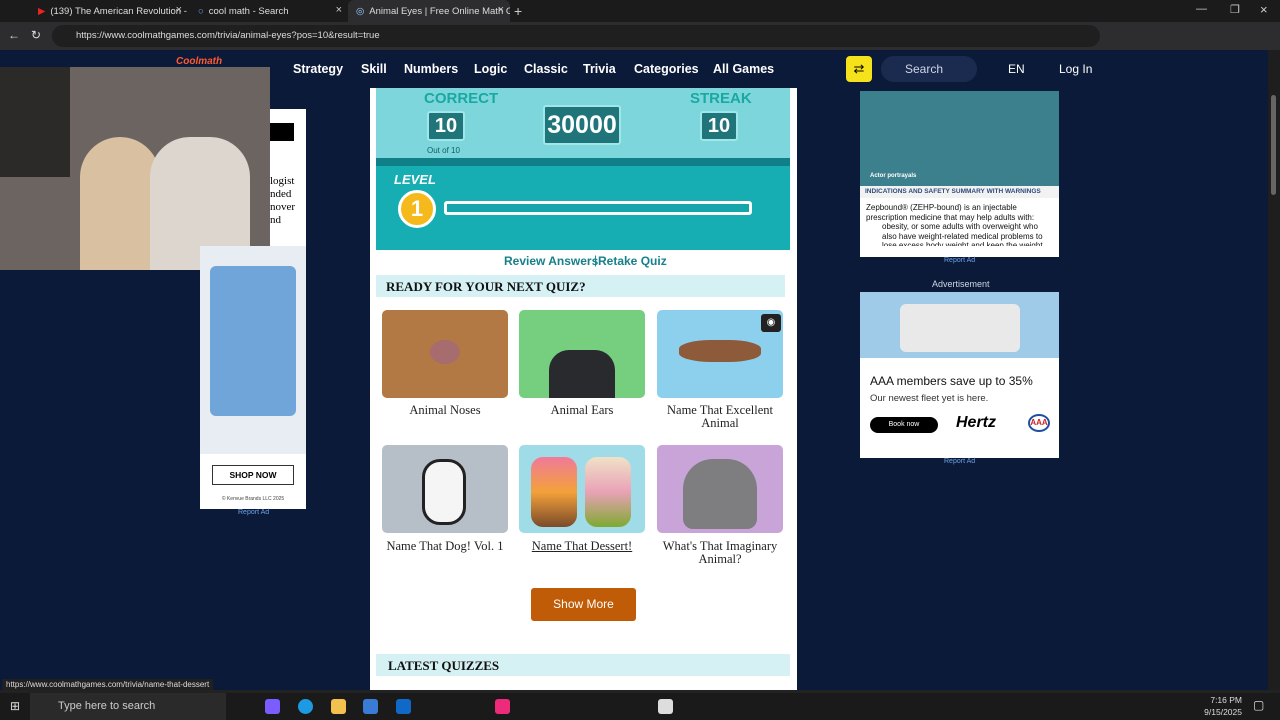  Describe the element at coordinates (118, 11) in the screenshot. I see `tab-label: (139) The American Revolution -` at that location.